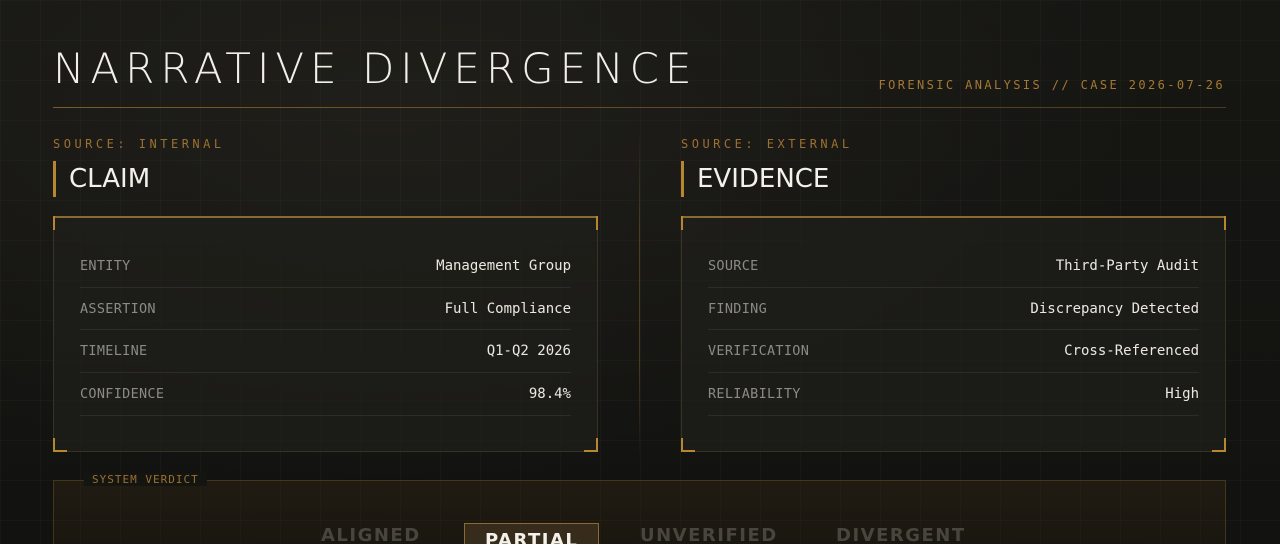 This screenshot has width=1280, height=544. Describe the element at coordinates (532, 533) in the screenshot. I see `verdict-option-partial: PARTIAL` at that location.